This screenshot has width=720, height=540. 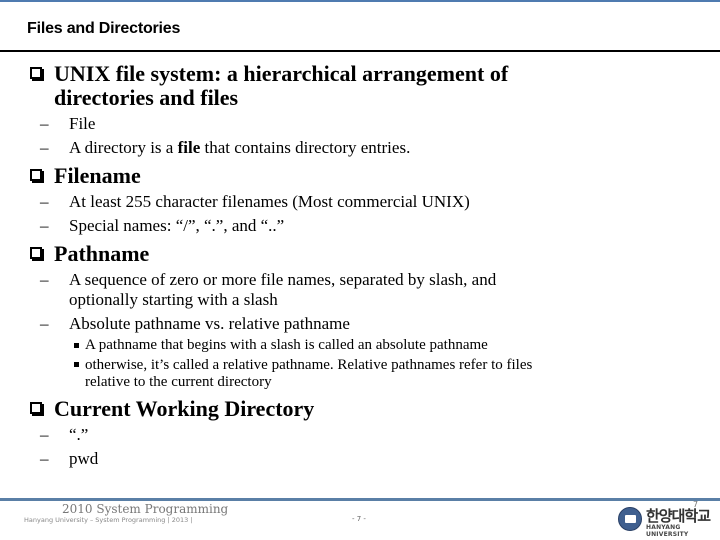 What do you see at coordinates (145, 509) in the screenshot?
I see `footer-course-title: 2010 System Programming` at bounding box center [145, 509].